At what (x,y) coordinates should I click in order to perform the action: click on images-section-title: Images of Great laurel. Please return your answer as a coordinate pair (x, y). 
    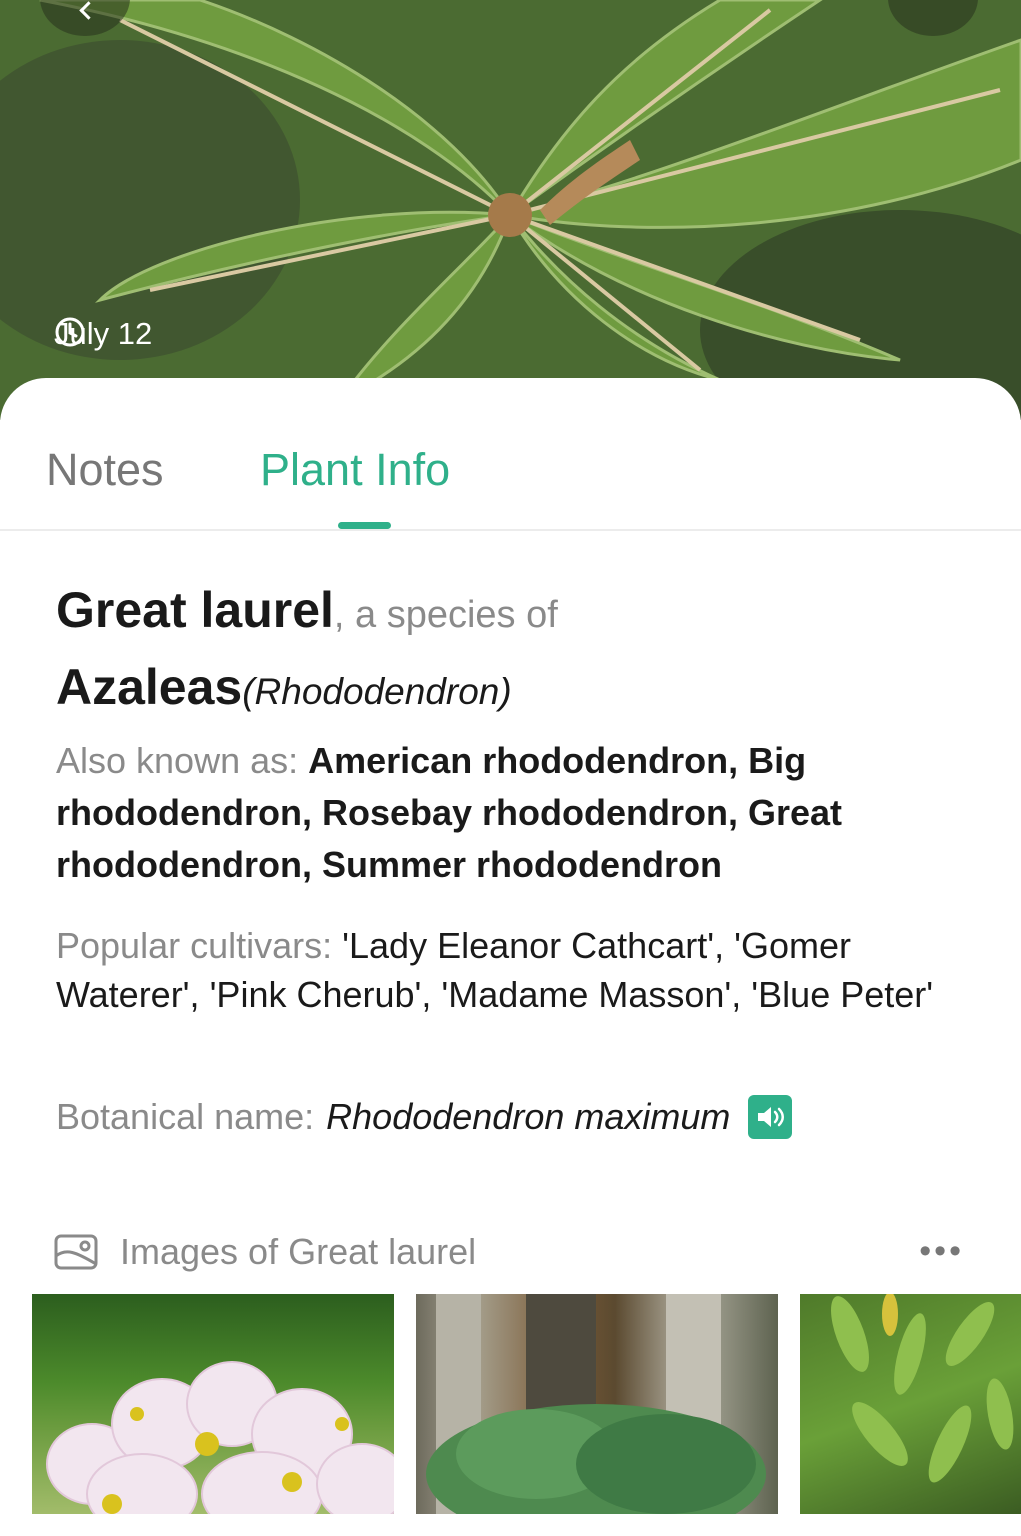
    Looking at the image, I should click on (298, 1251).